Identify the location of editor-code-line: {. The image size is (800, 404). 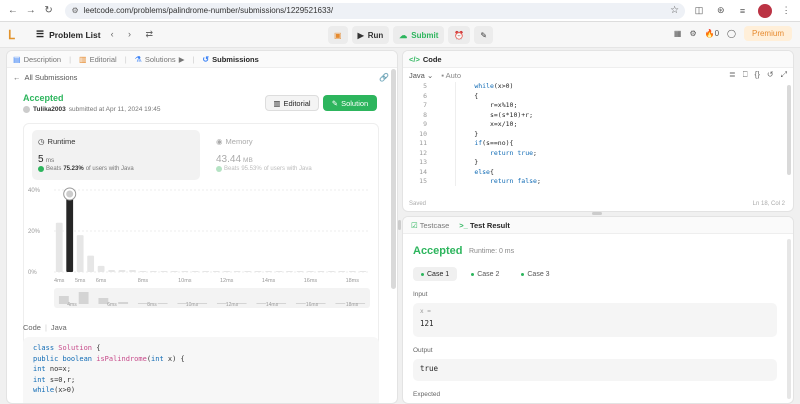
(492, 97).